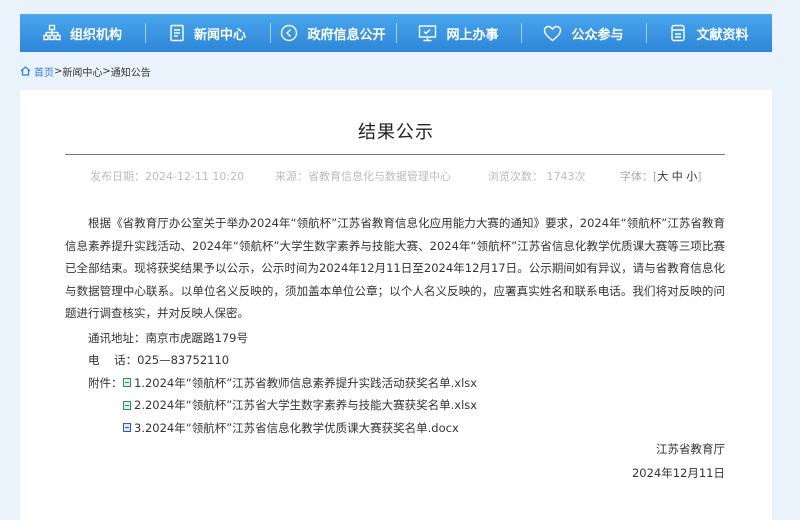 The height and width of the screenshot is (520, 800). I want to click on font-size-switcher: 字体：[大 中 小], so click(661, 176).